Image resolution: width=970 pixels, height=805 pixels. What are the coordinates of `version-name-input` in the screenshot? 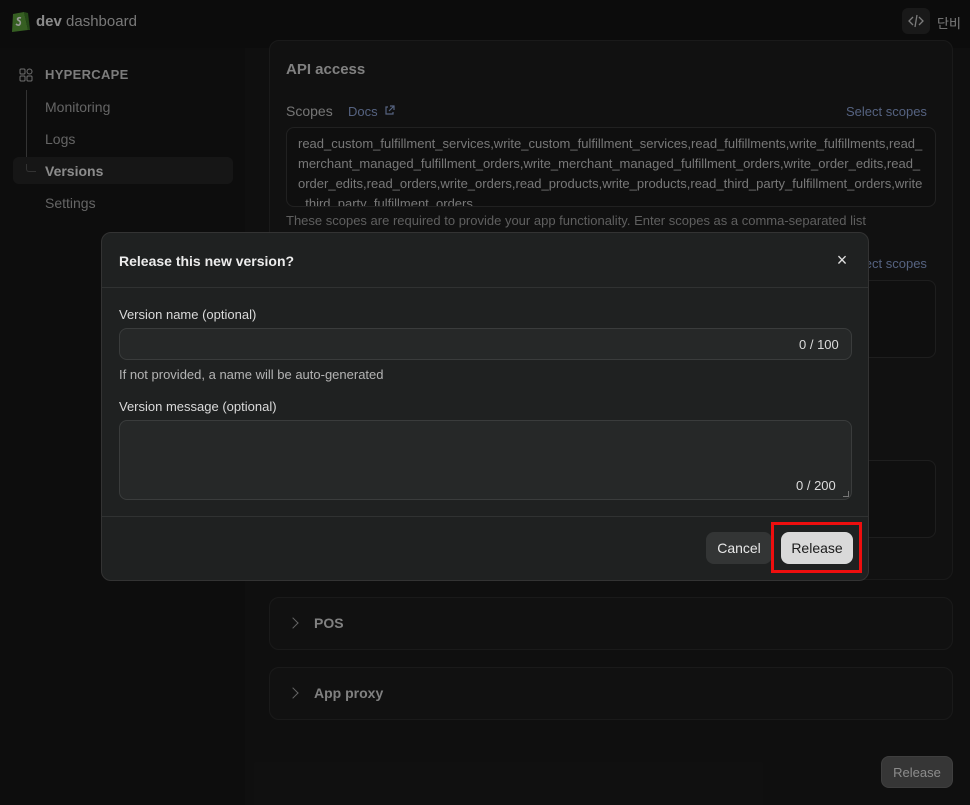 It's located at (485, 344).